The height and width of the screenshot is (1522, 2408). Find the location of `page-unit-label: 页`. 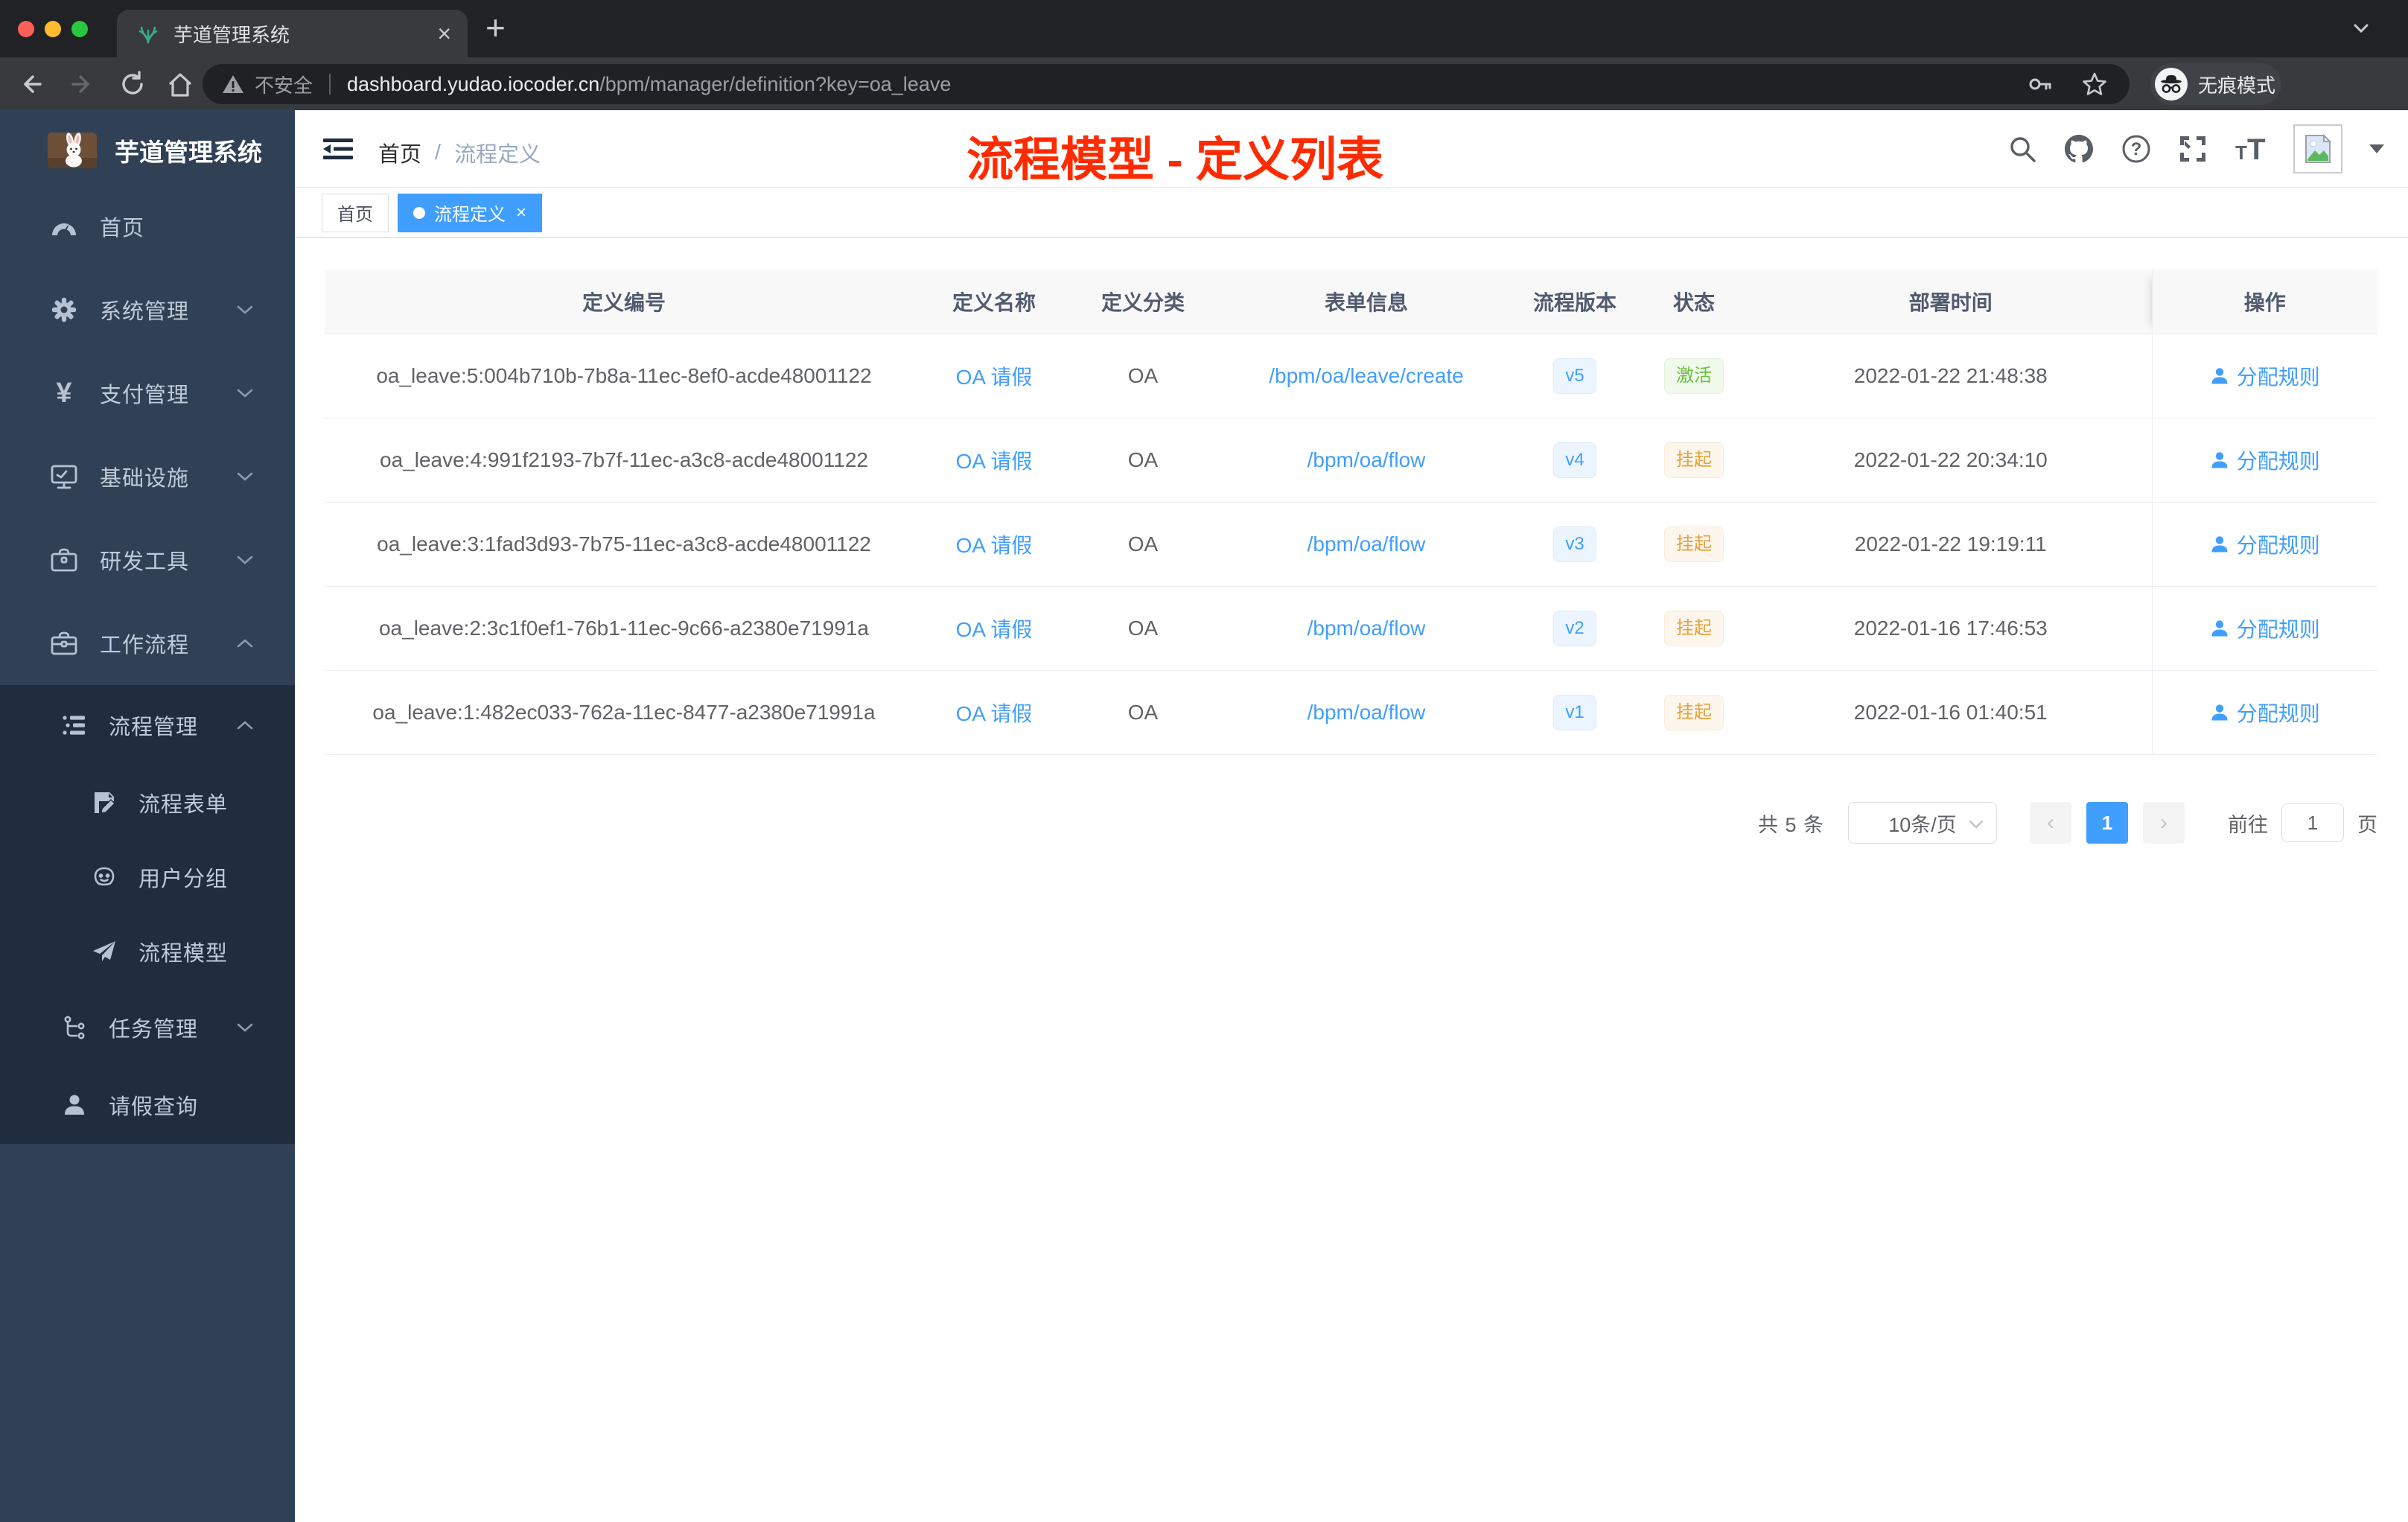

page-unit-label: 页 is located at coordinates (2367, 824).